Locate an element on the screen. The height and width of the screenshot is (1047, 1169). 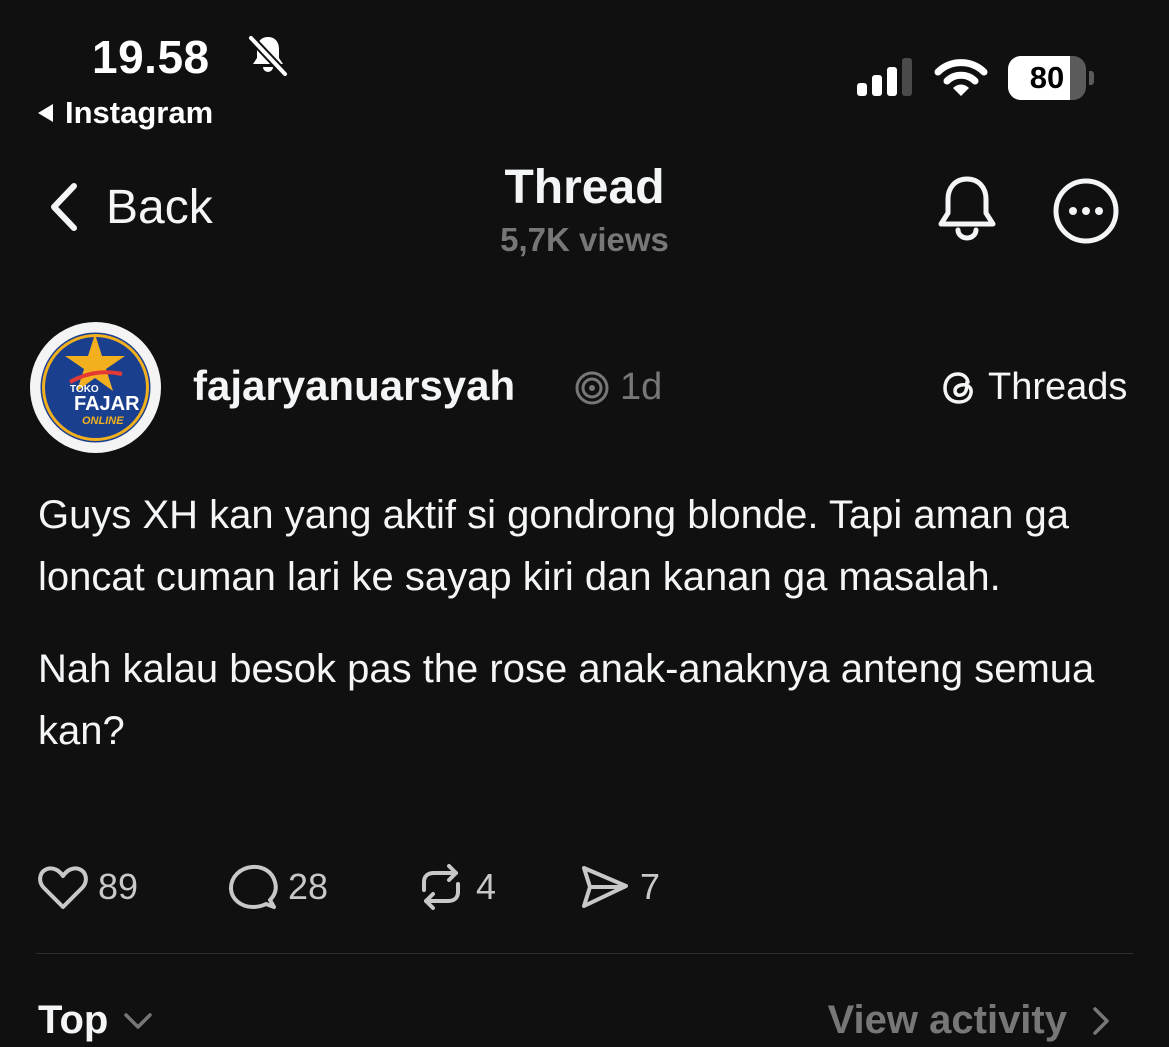
logo-text-online: ONLINE is located at coordinates (103, 421).